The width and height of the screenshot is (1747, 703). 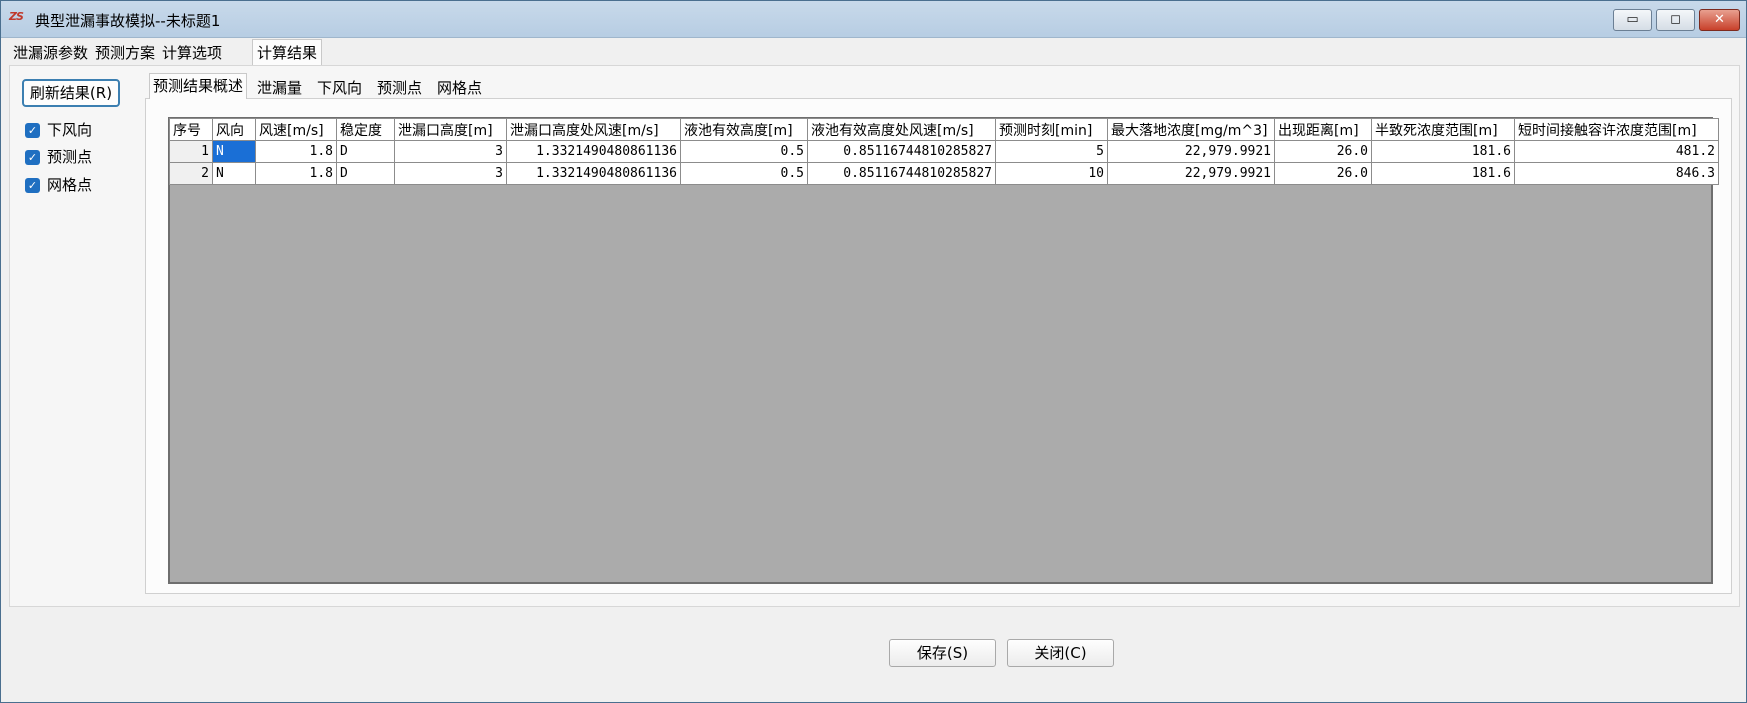 What do you see at coordinates (873, 19) in the screenshot?
I see `title-bar: ZS 典型泄漏事故模拟--未标题1 ▭ ◻ ✕` at bounding box center [873, 19].